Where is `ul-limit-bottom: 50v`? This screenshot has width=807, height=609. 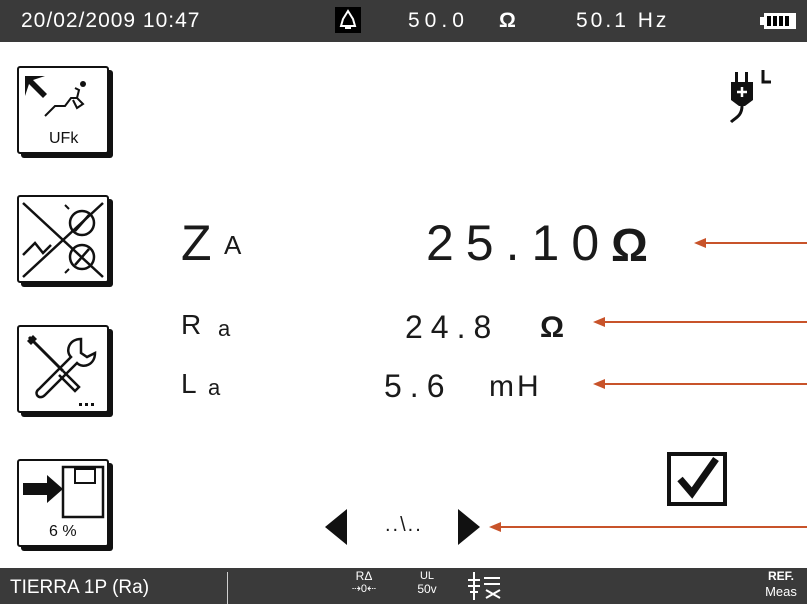
ul-limit-bottom: 50v is located at coordinates (427, 589).